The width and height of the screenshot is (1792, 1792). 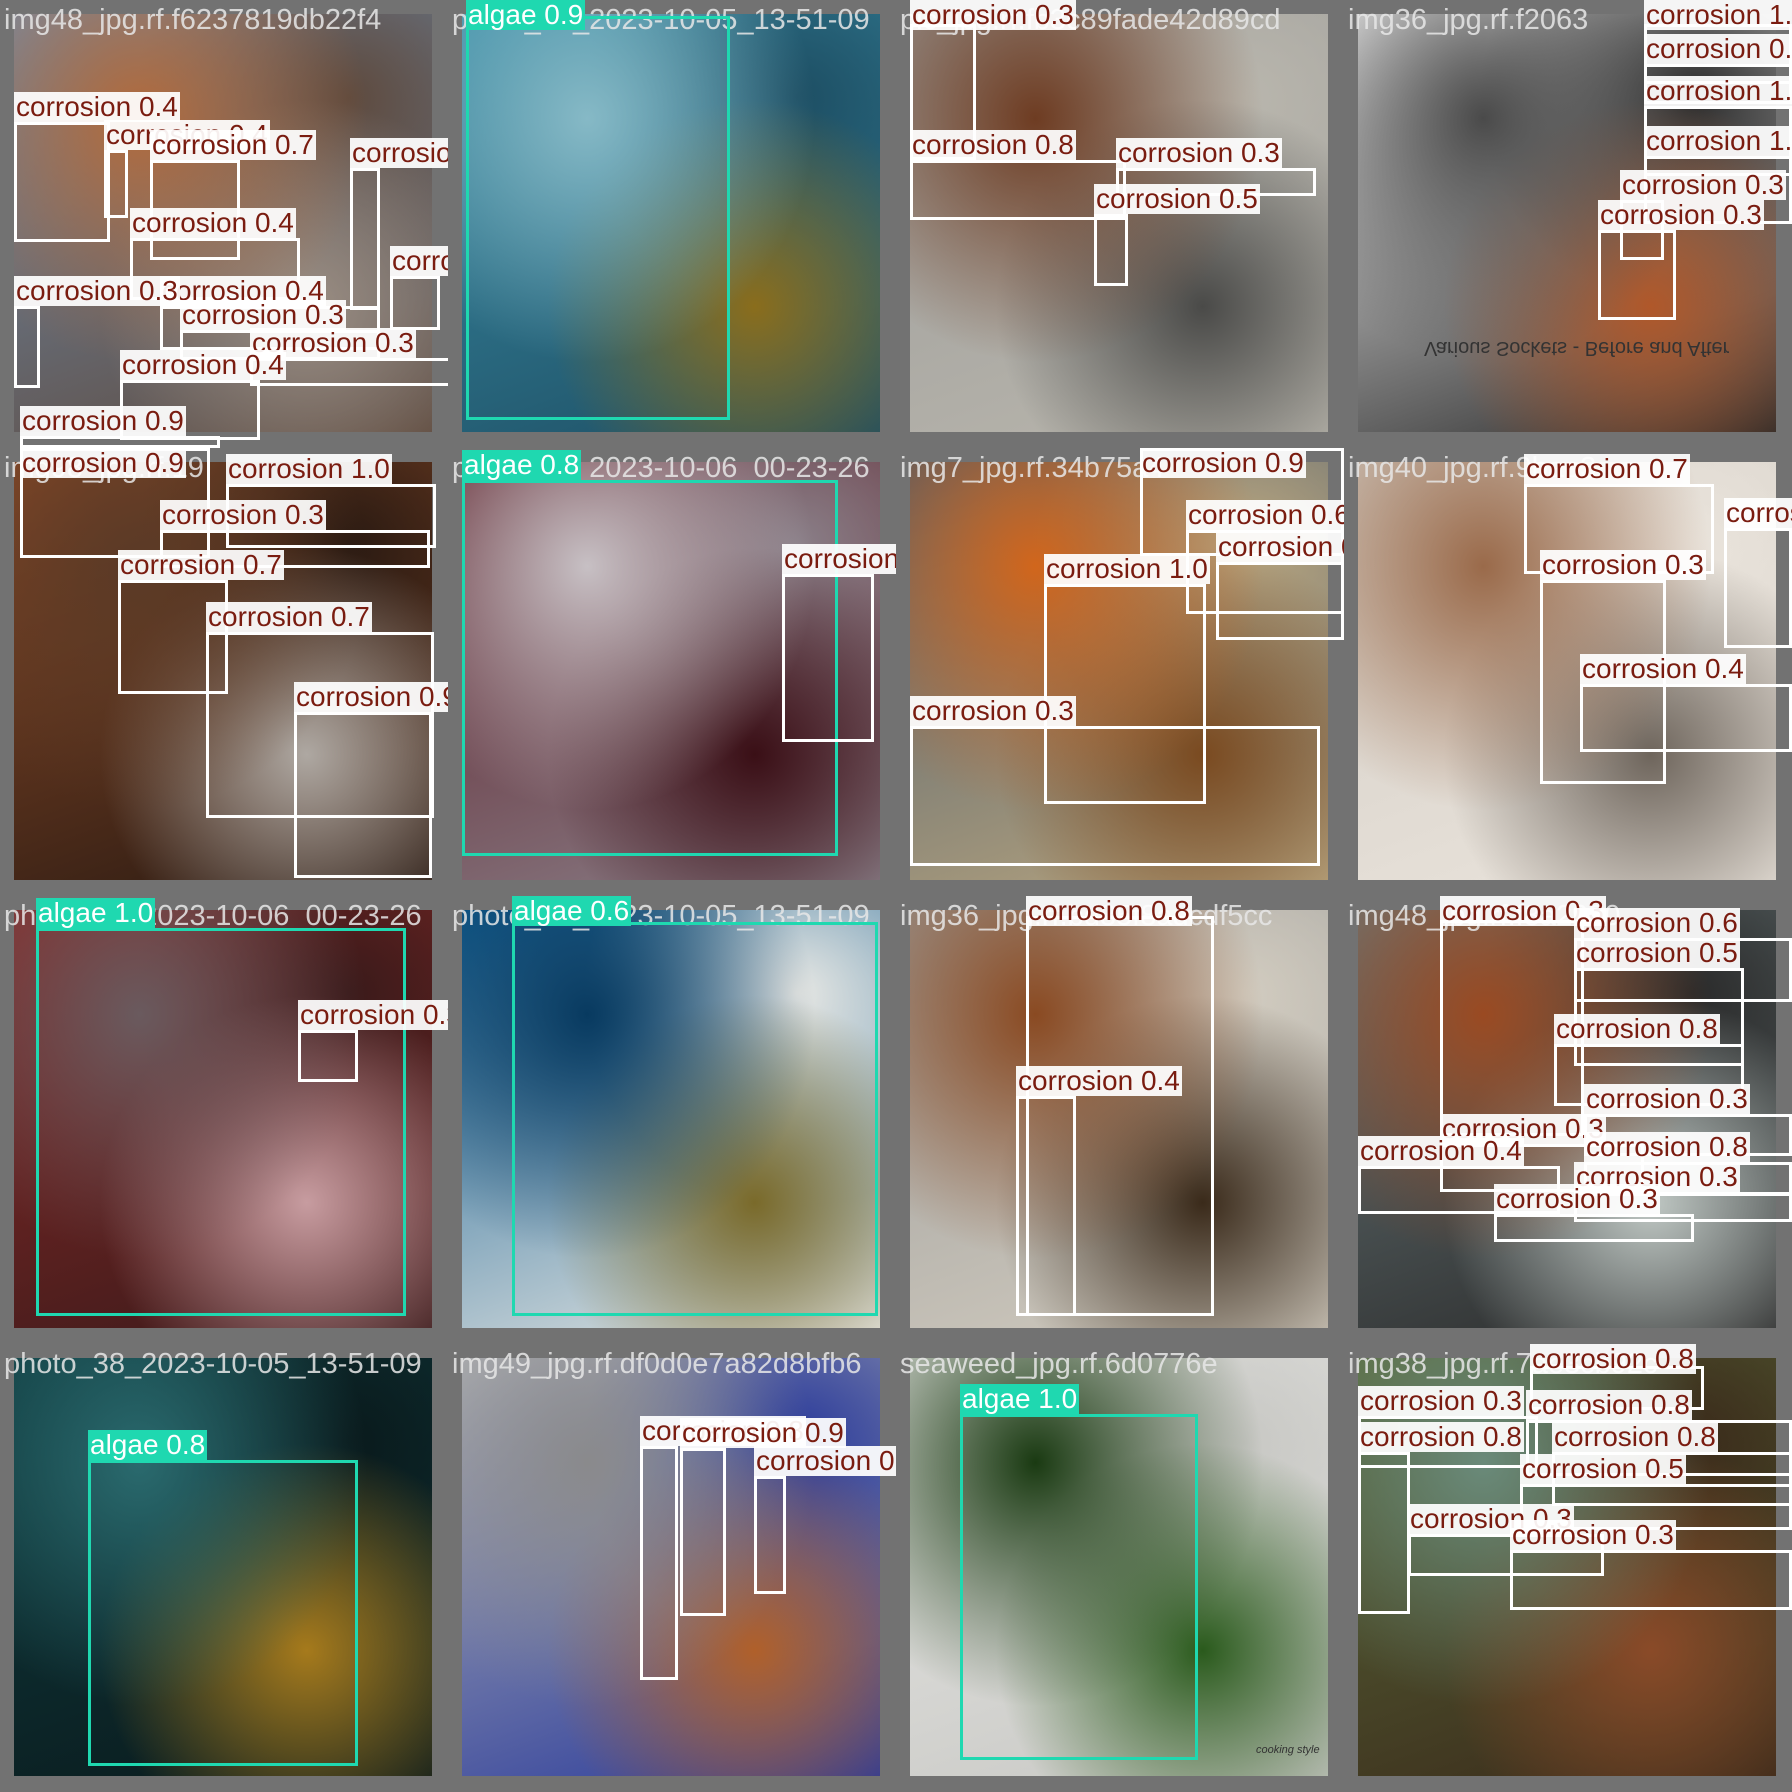 I want to click on algae-label: algae 0.6, so click(x=572, y=911).